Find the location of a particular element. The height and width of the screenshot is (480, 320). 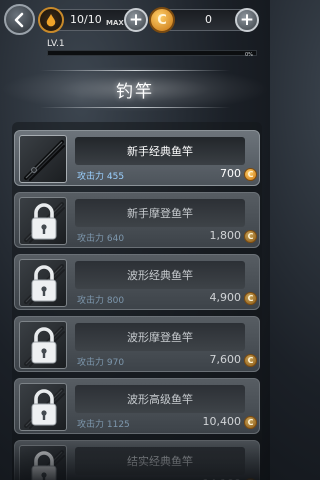

rod-stats-row: 攻击力 455 700 C is located at coordinates (165, 175).